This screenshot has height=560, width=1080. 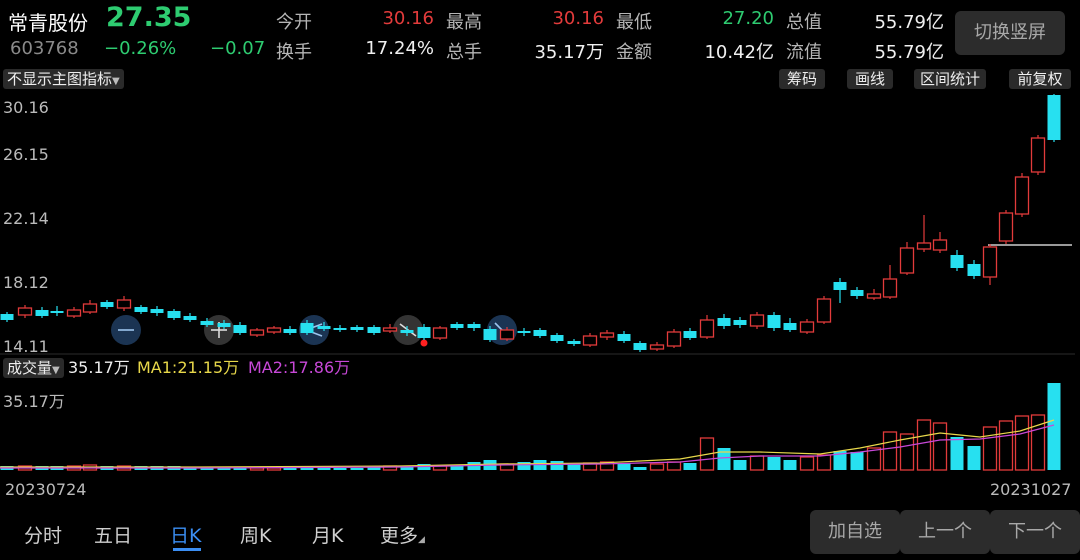 I want to click on end-date: 20231027, so click(x=1031, y=489).